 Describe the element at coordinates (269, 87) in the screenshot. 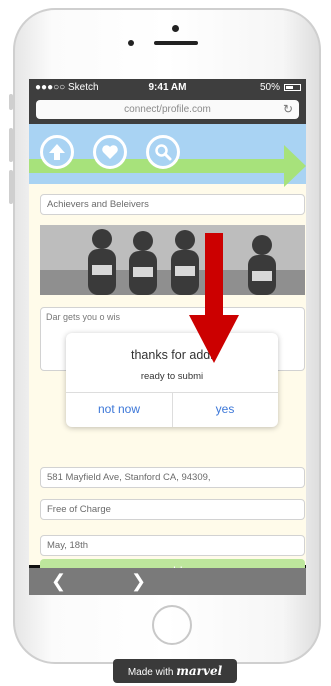

I see `battery-percent: 50%` at that location.